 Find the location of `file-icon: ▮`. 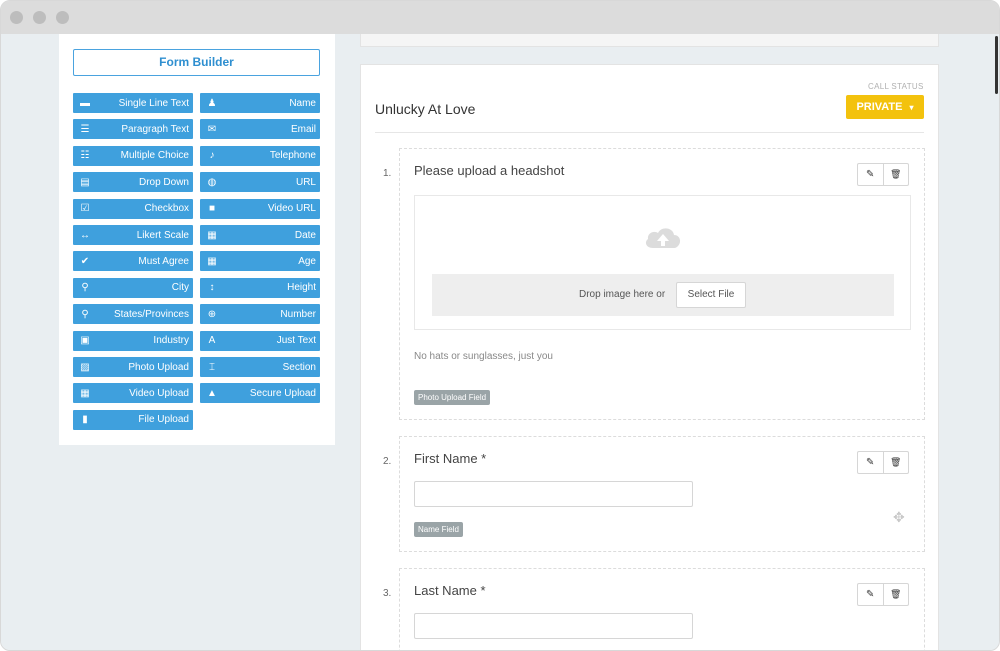

file-icon: ▮ is located at coordinates (85, 420).